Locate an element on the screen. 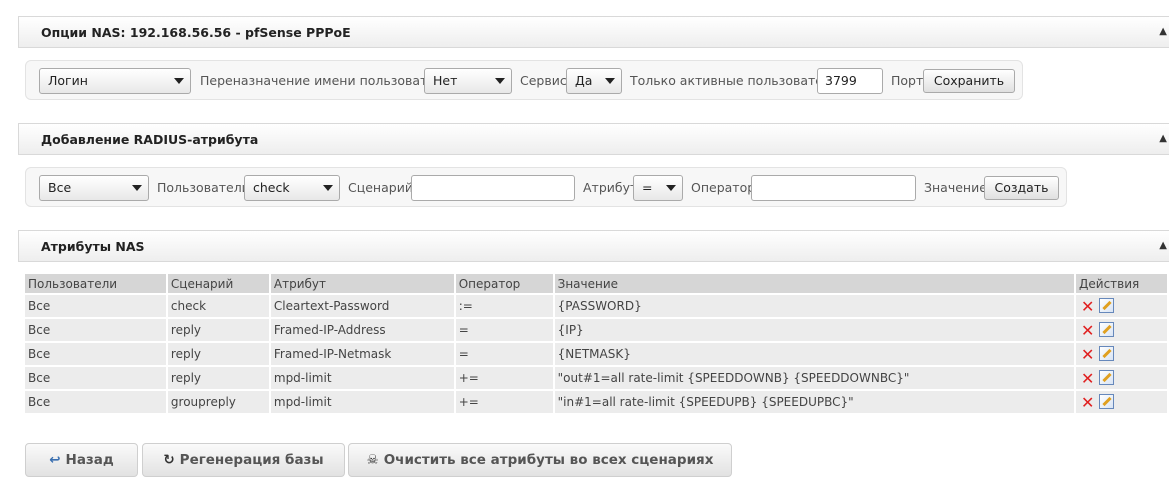 Image resolution: width=1169 pixels, height=486 pixels. active-users-label: Только активные пользователи is located at coordinates (735, 80).